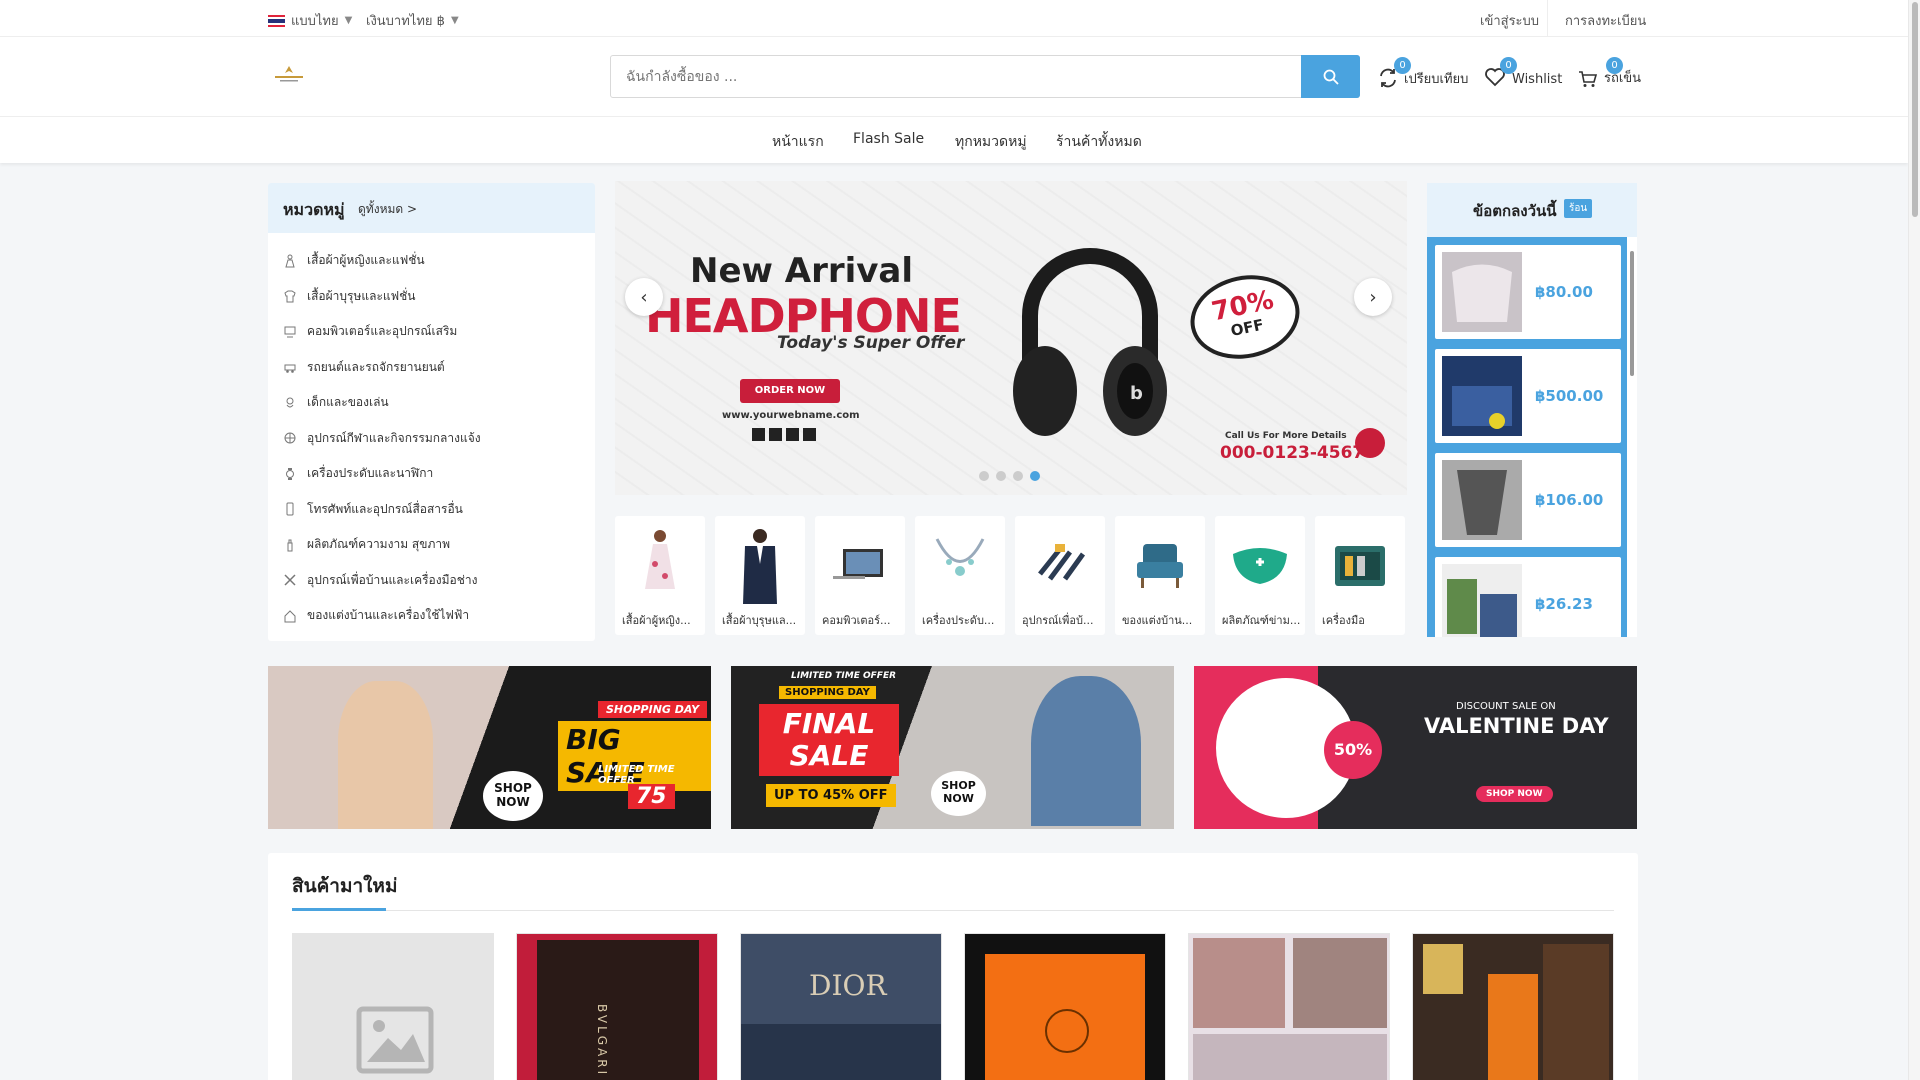 Image resolution: width=1920 pixels, height=1080 pixels. What do you see at coordinates (953, 910) in the screenshot?
I see `section-divider` at bounding box center [953, 910].